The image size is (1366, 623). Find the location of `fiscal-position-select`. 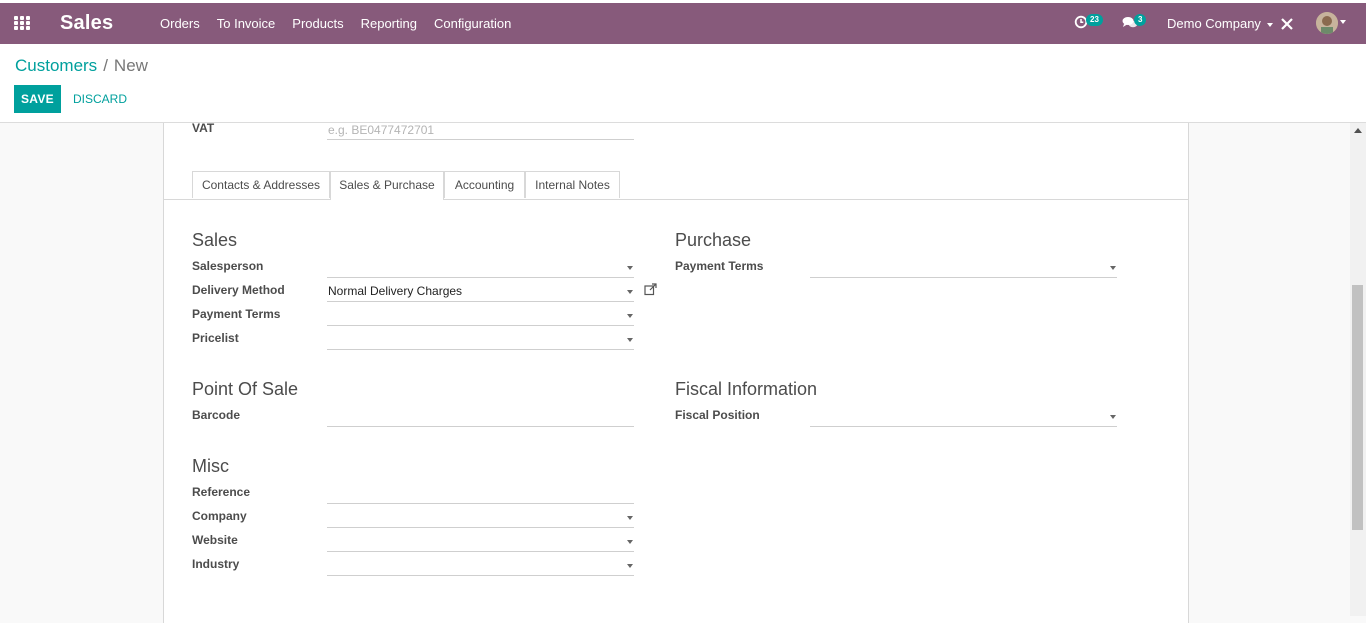

fiscal-position-select is located at coordinates (963, 416).